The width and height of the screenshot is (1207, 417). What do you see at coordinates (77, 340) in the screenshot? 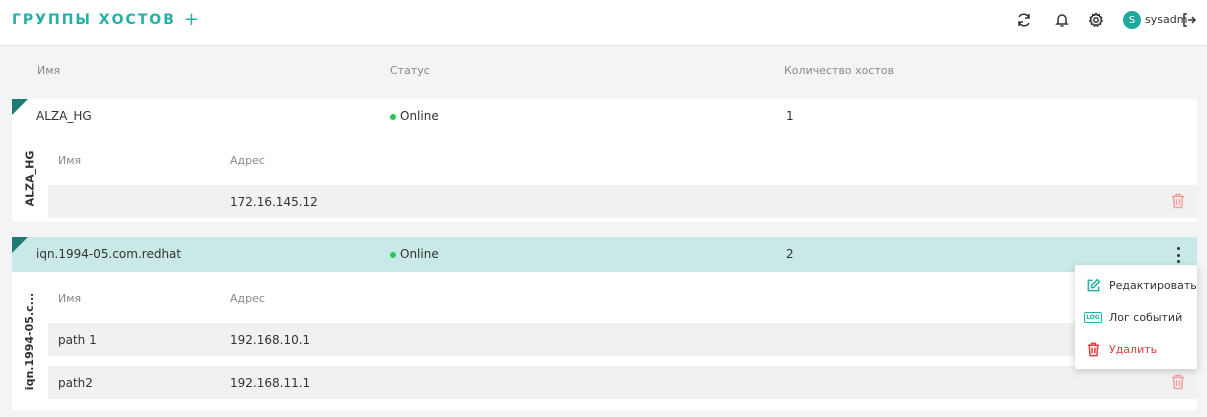
I see `host-name: path 1` at bounding box center [77, 340].